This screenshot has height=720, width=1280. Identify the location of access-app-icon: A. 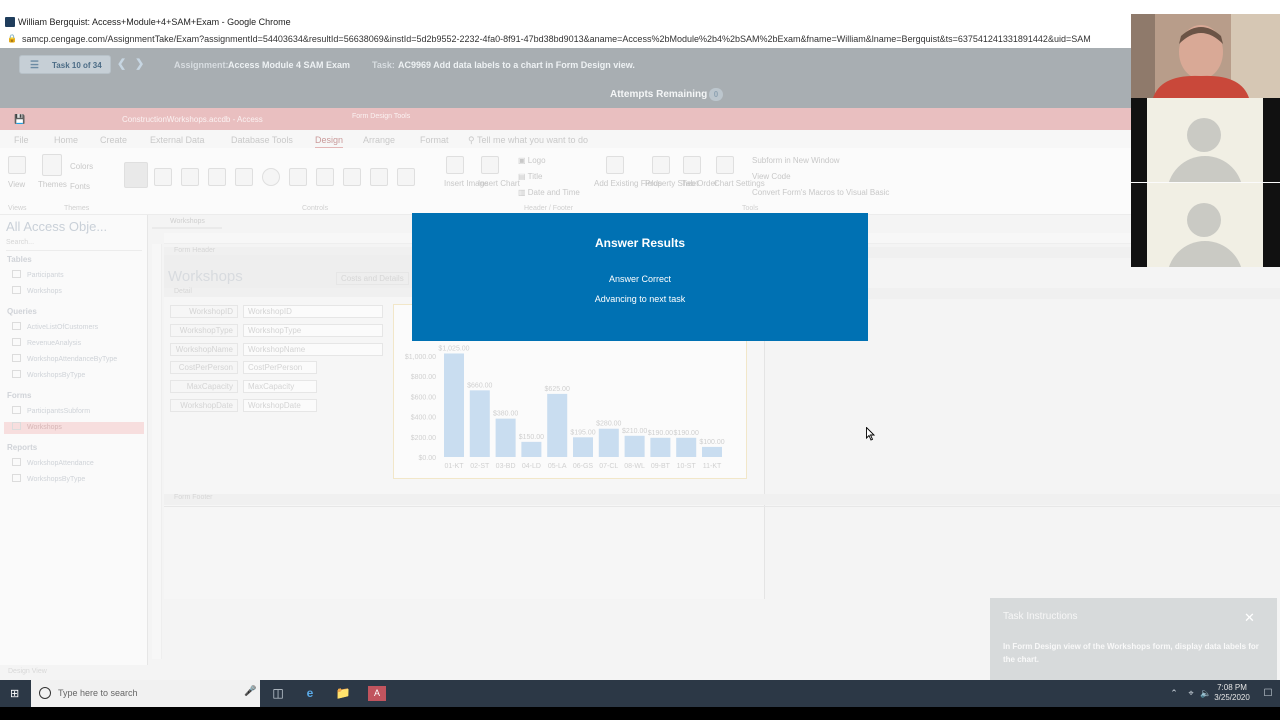
(377, 693).